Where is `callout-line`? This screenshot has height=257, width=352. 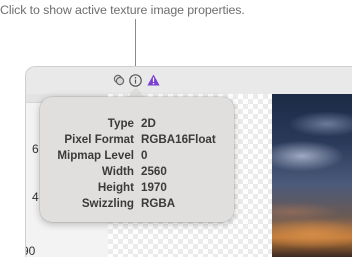 callout-line is located at coordinates (135, 46).